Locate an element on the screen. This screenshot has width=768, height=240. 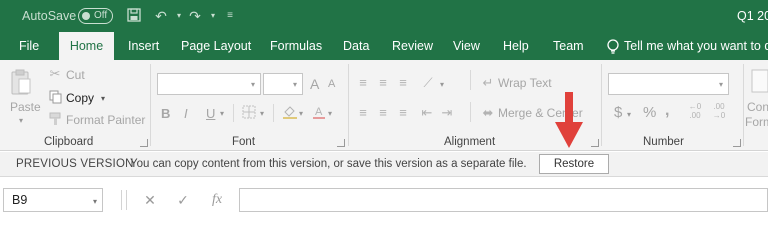
name-box: B9 ▾ is located at coordinates (53, 200).